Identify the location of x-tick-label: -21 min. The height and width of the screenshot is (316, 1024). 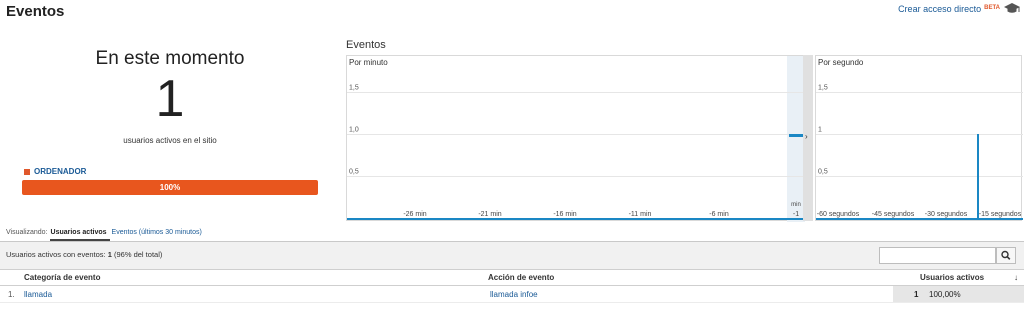
(489, 214).